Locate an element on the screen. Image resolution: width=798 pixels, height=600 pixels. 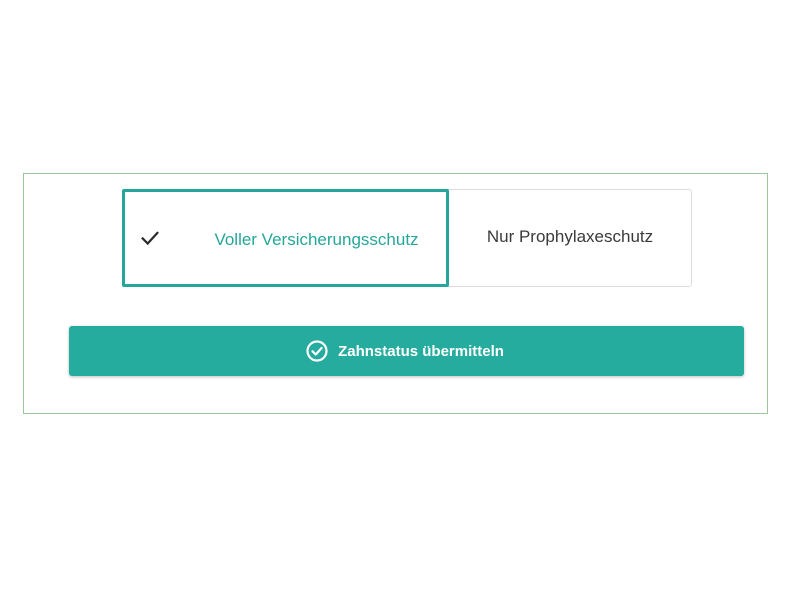
option-full-coverage: Voller Versicherungsschutz is located at coordinates (285, 238).